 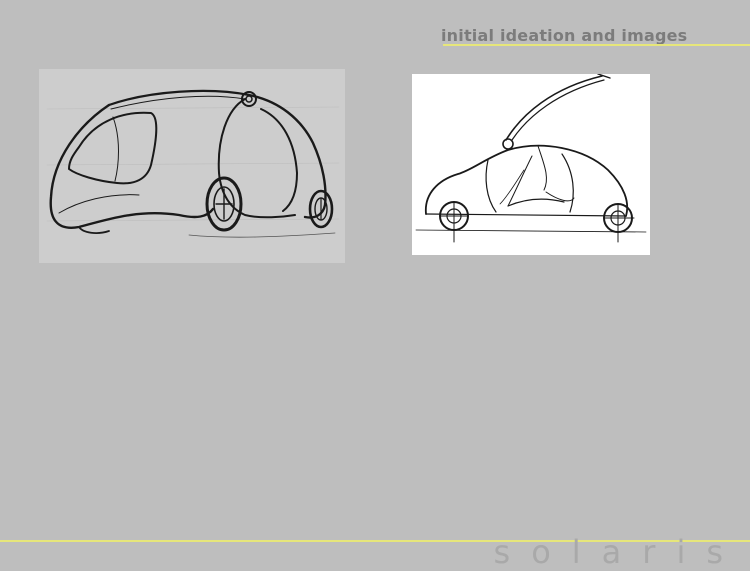 What do you see at coordinates (618, 552) in the screenshot?
I see `footer-logo: solaris` at bounding box center [618, 552].